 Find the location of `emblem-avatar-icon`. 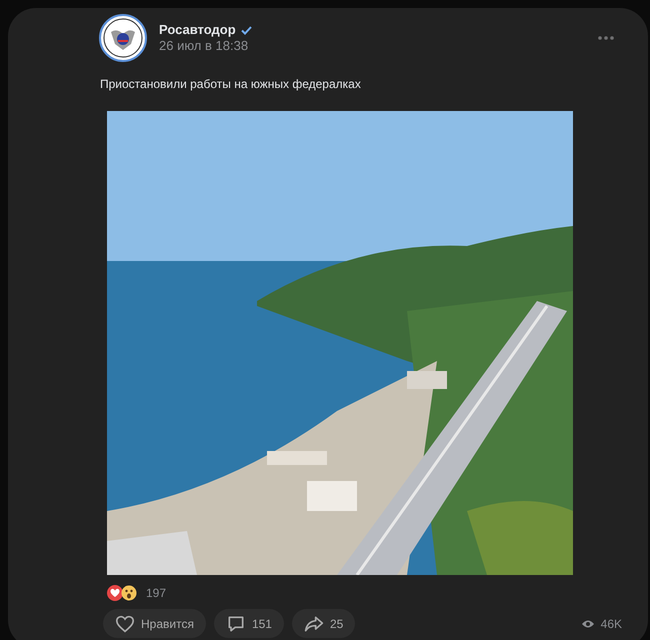

emblem-avatar-icon is located at coordinates (123, 38).